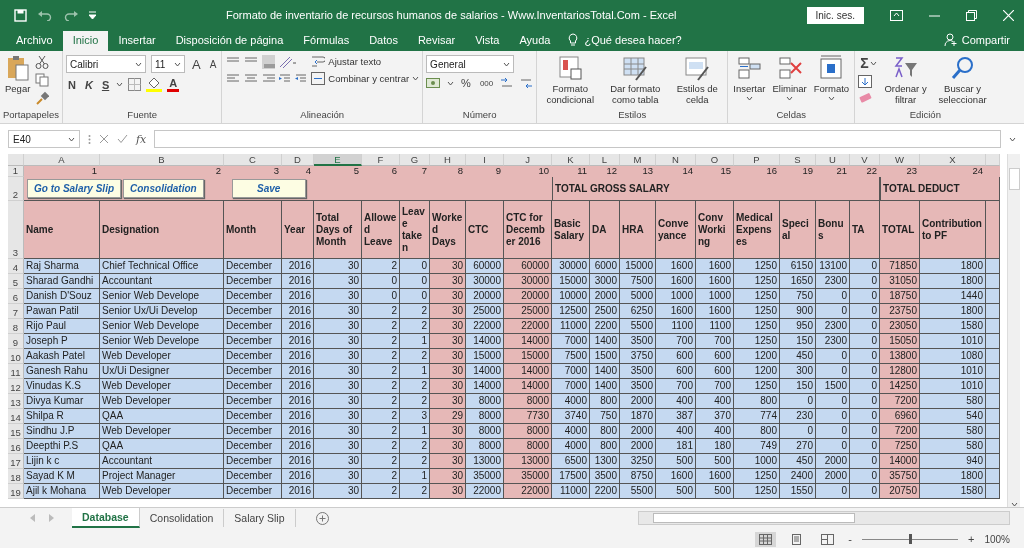 The height and width of the screenshot is (548, 1024). Describe the element at coordinates (715, 160) in the screenshot. I see `column-header: O` at that location.